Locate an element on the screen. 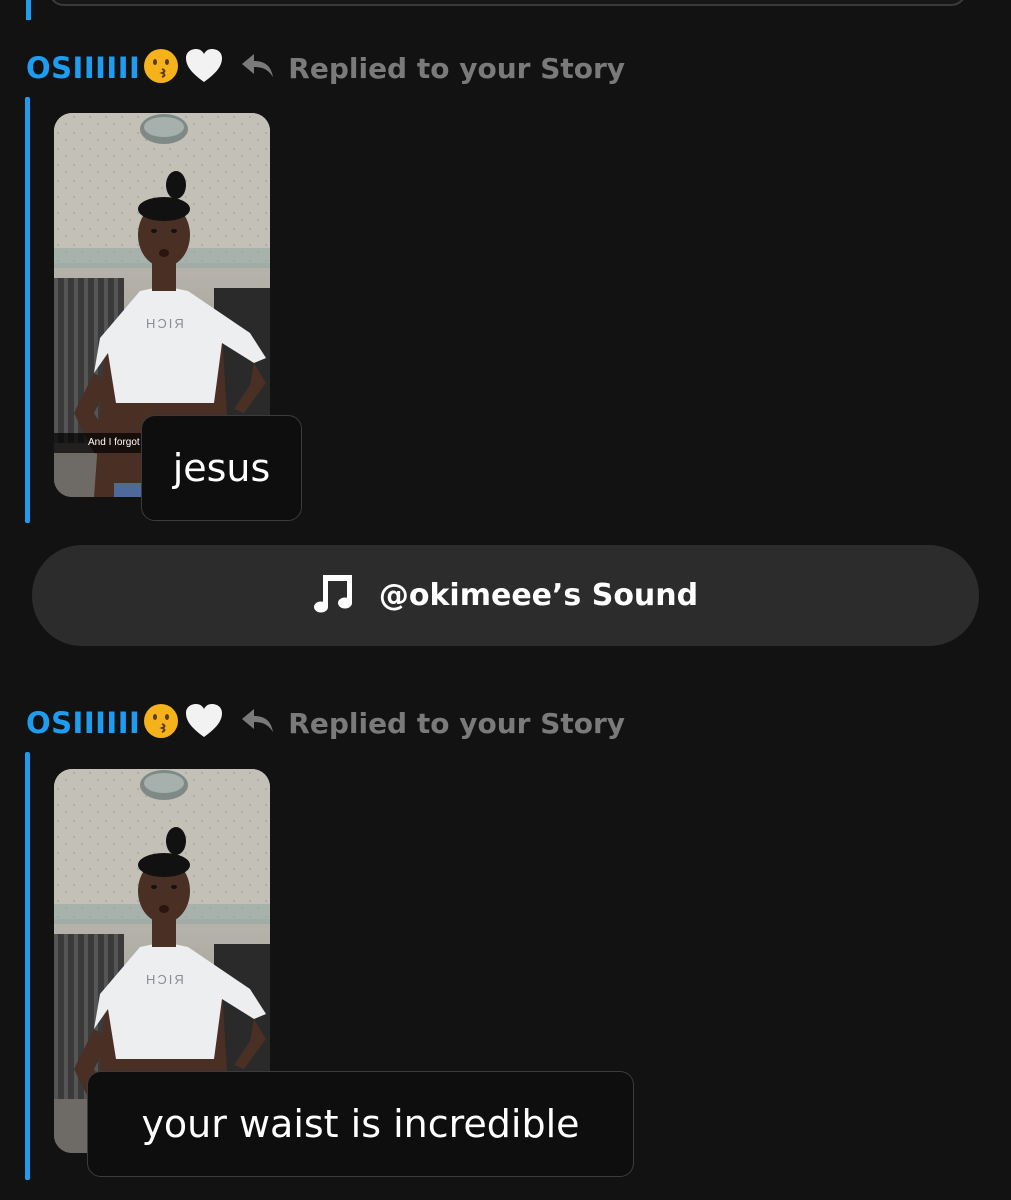 The image size is (1011, 1200). message-text: jesus is located at coordinates (221, 468).